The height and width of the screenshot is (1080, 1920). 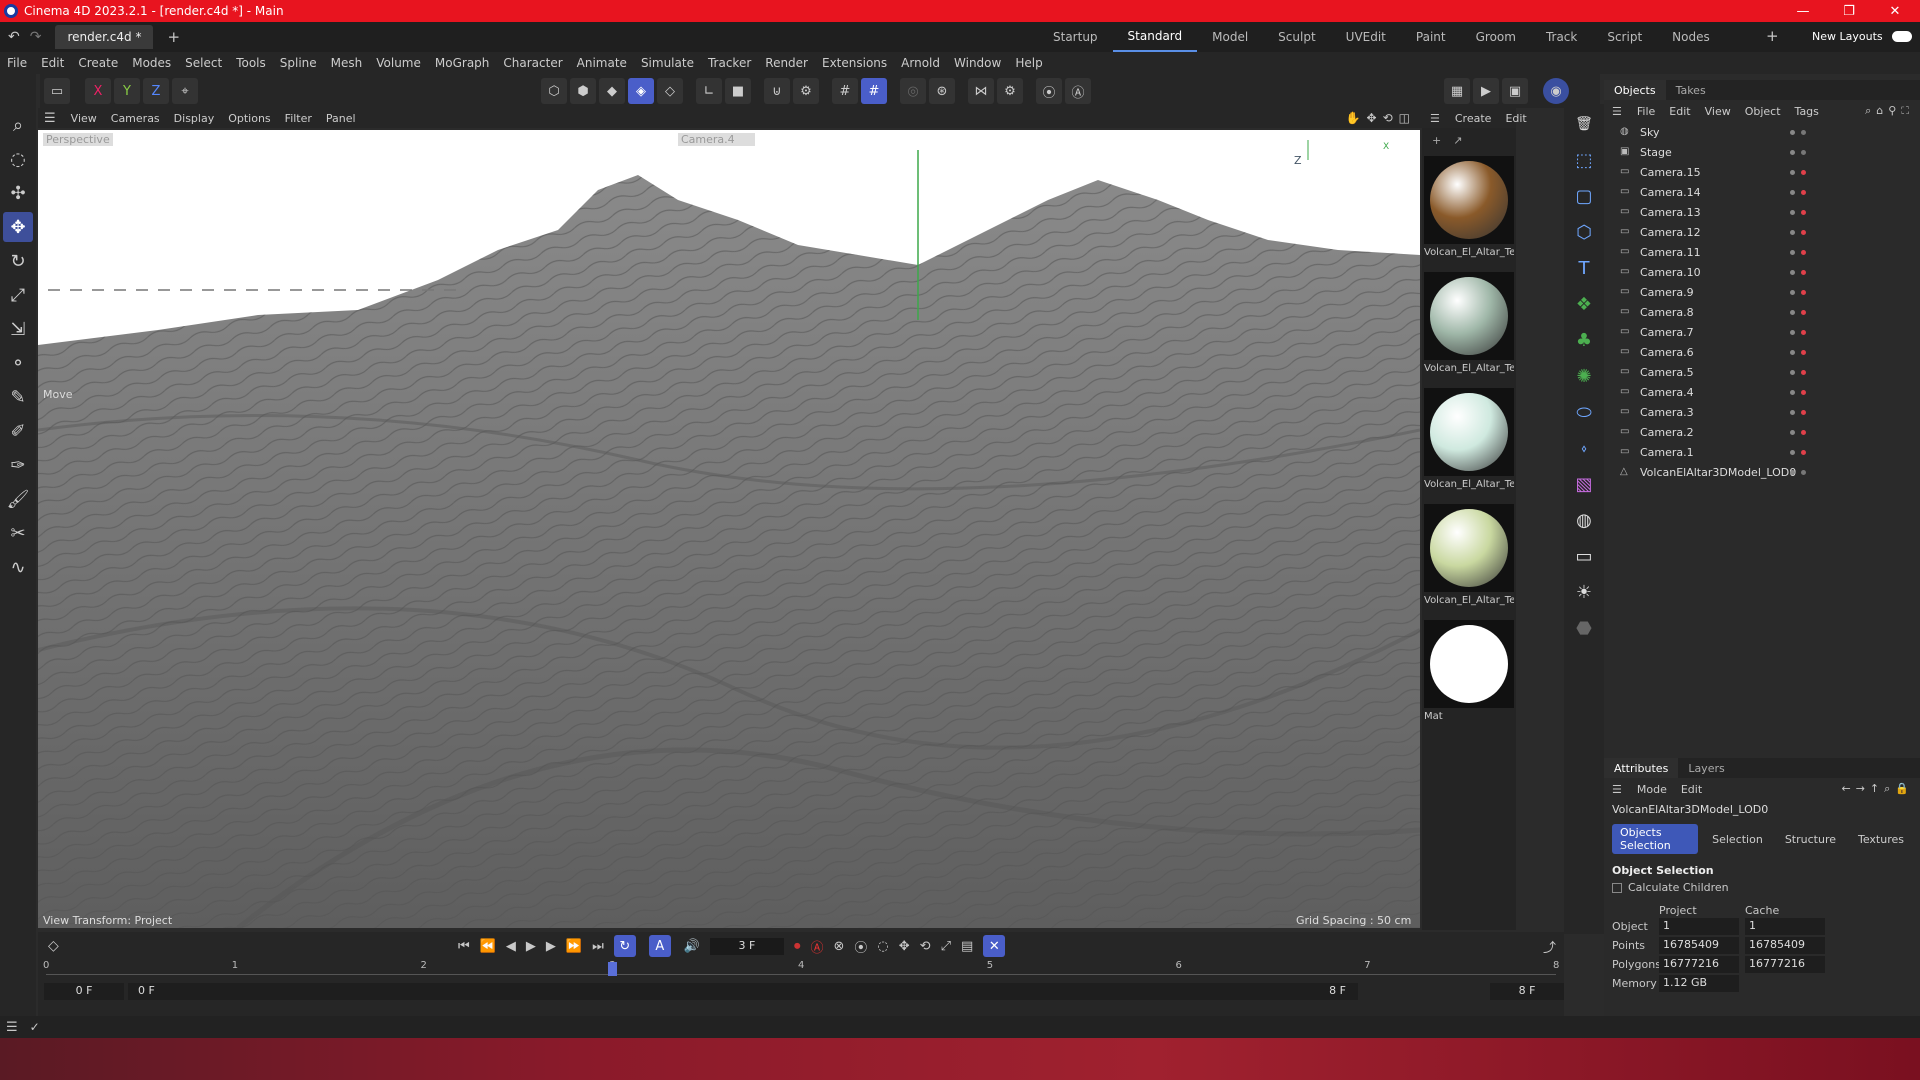 What do you see at coordinates (1617, 111) in the screenshot?
I see `objects-hamburger-icon: ☰` at bounding box center [1617, 111].